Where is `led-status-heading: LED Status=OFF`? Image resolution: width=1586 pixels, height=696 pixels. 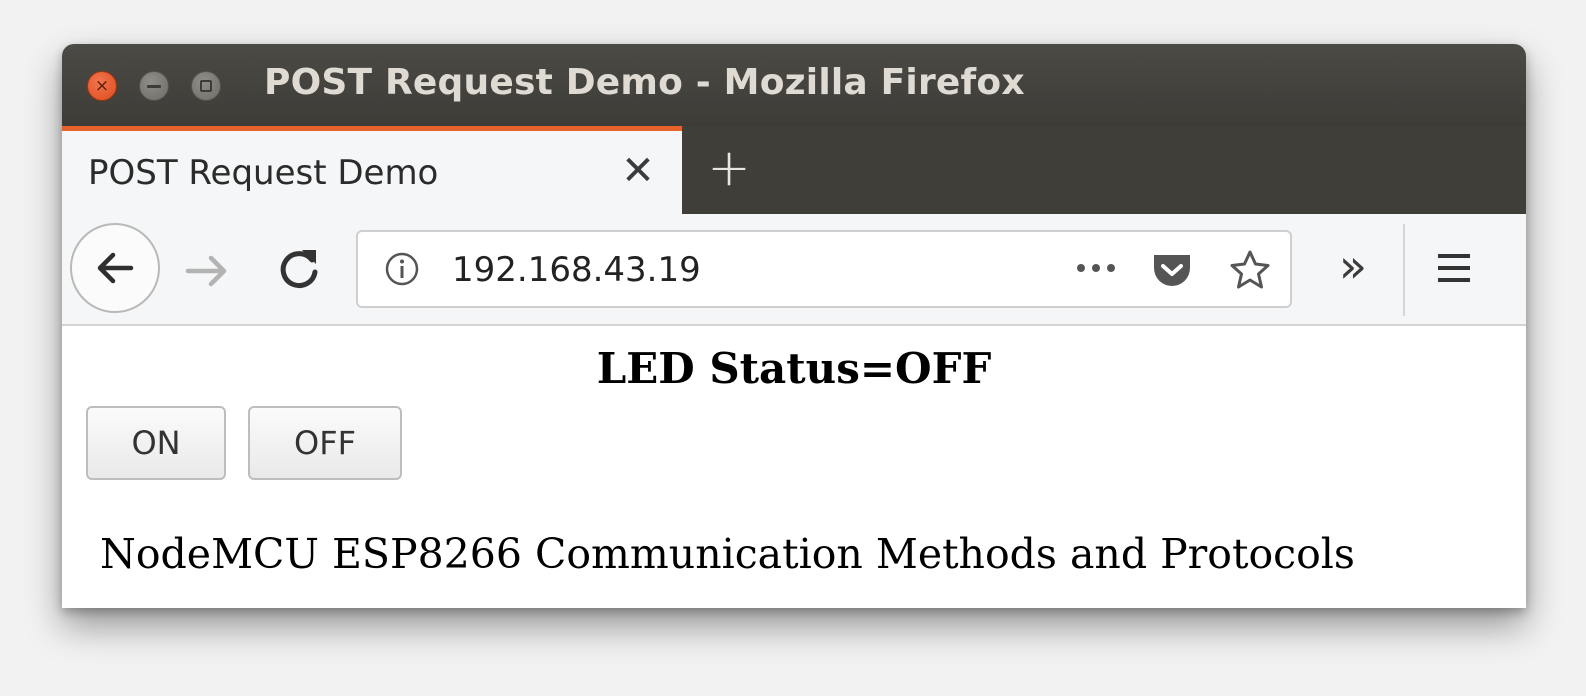 led-status-heading: LED Status=OFF is located at coordinates (794, 368).